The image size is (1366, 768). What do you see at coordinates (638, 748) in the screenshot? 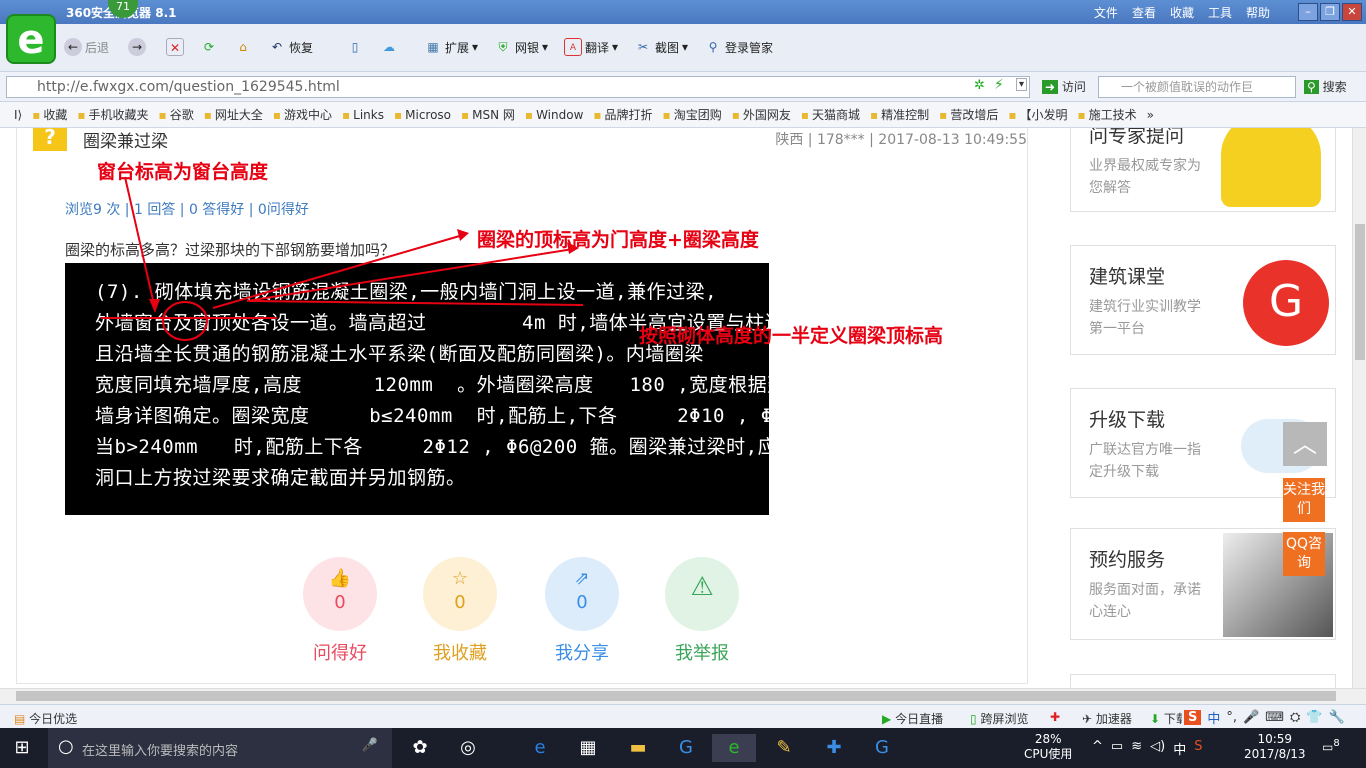
I see `folder-icon: ▬` at bounding box center [638, 748].